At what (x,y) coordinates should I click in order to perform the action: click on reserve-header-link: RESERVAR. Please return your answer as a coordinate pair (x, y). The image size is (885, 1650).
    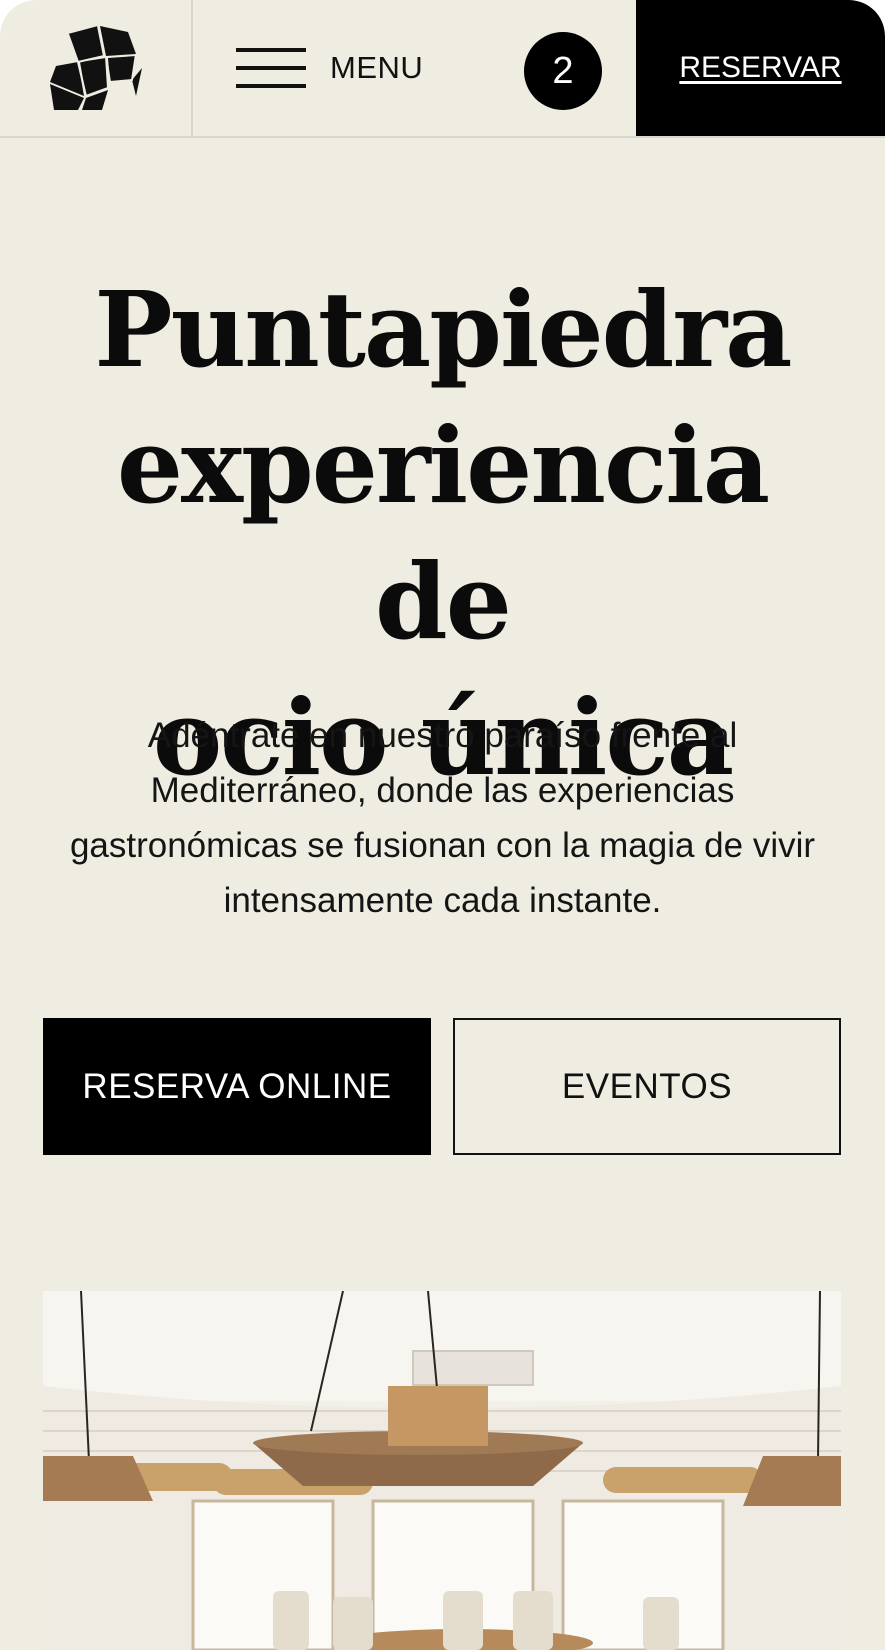
    Looking at the image, I should click on (760, 68).